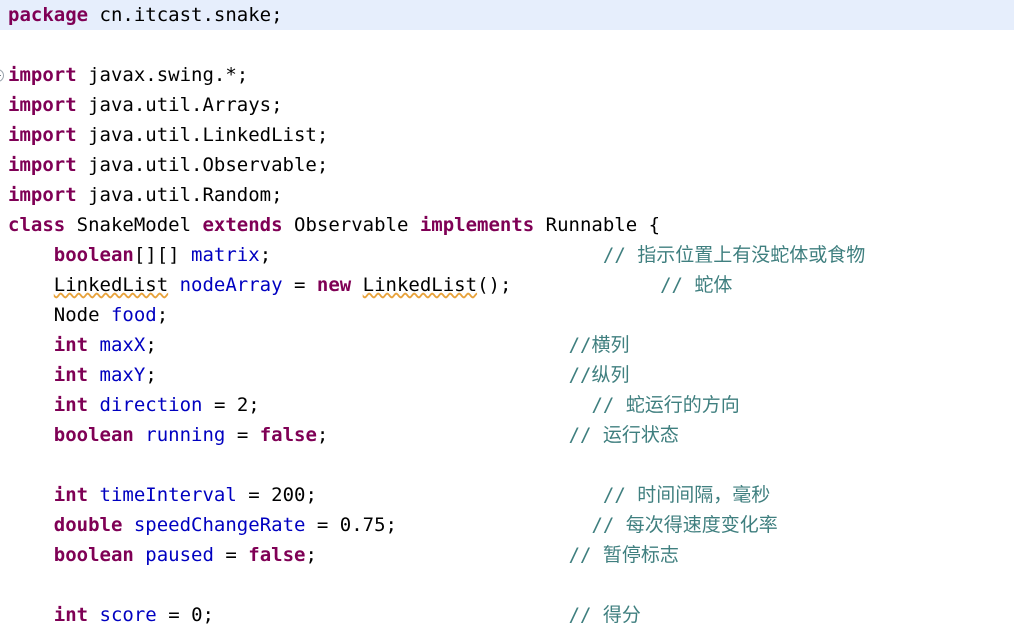 The image size is (1014, 628). I want to click on code-token-plain: [][], so click(162, 255).